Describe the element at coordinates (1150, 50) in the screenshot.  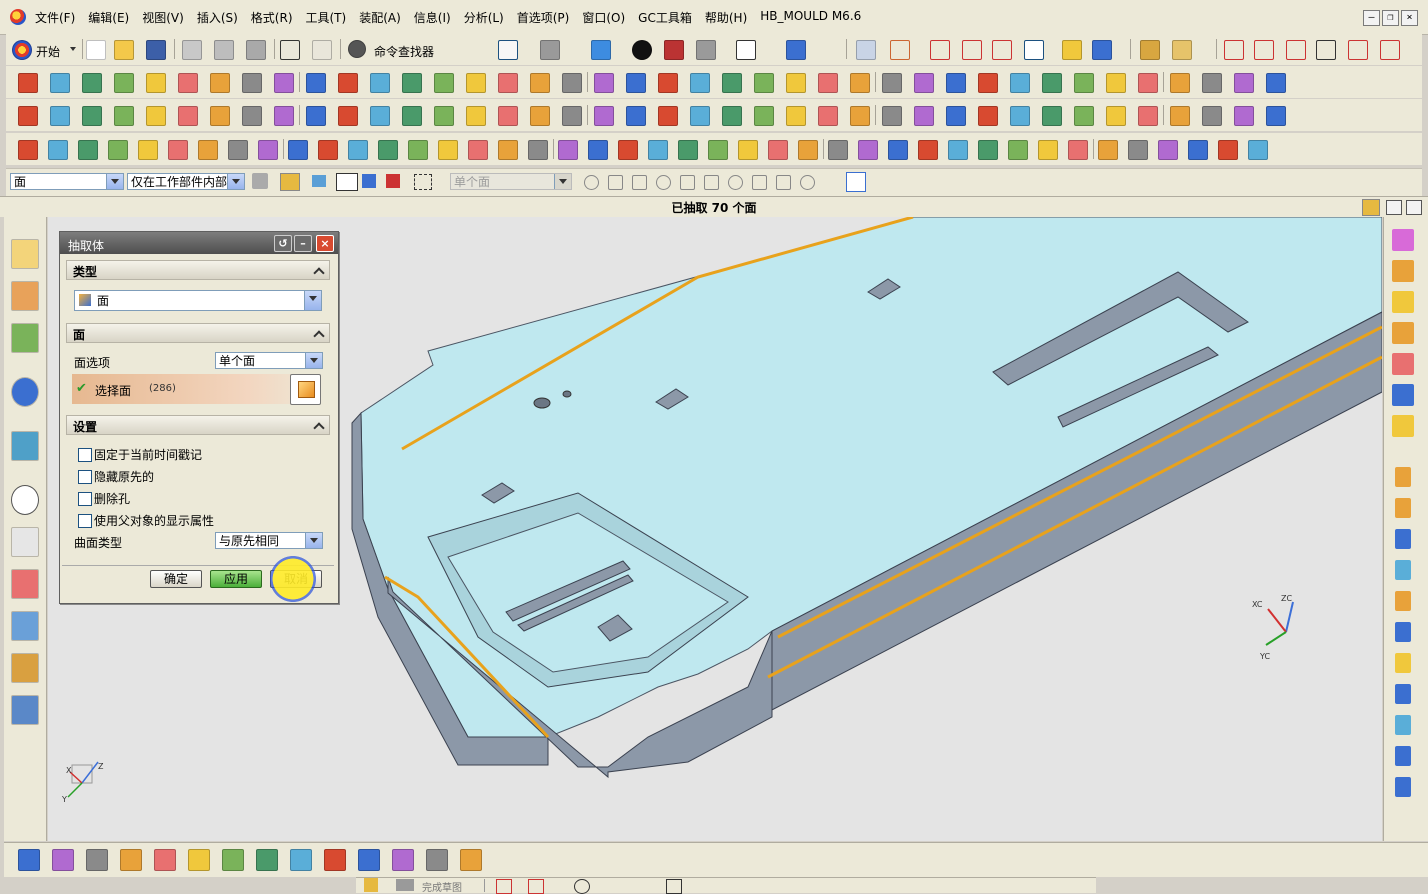
I see `measure-distance-icon` at that location.